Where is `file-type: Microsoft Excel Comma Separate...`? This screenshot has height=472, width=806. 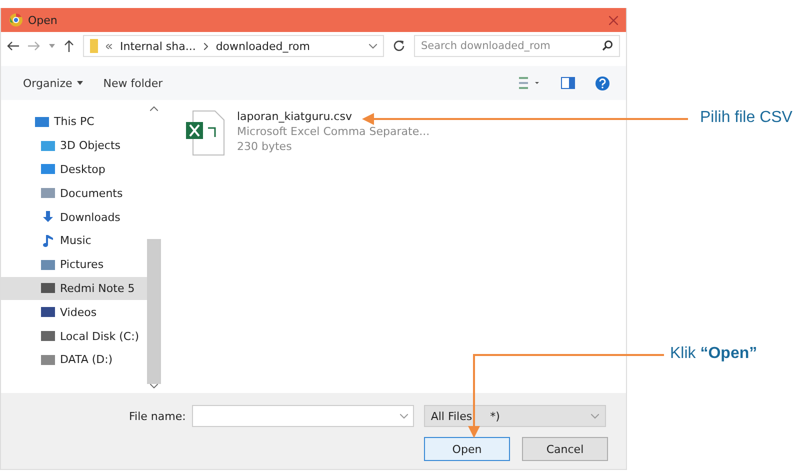 file-type: Microsoft Excel Comma Separate... is located at coordinates (333, 131).